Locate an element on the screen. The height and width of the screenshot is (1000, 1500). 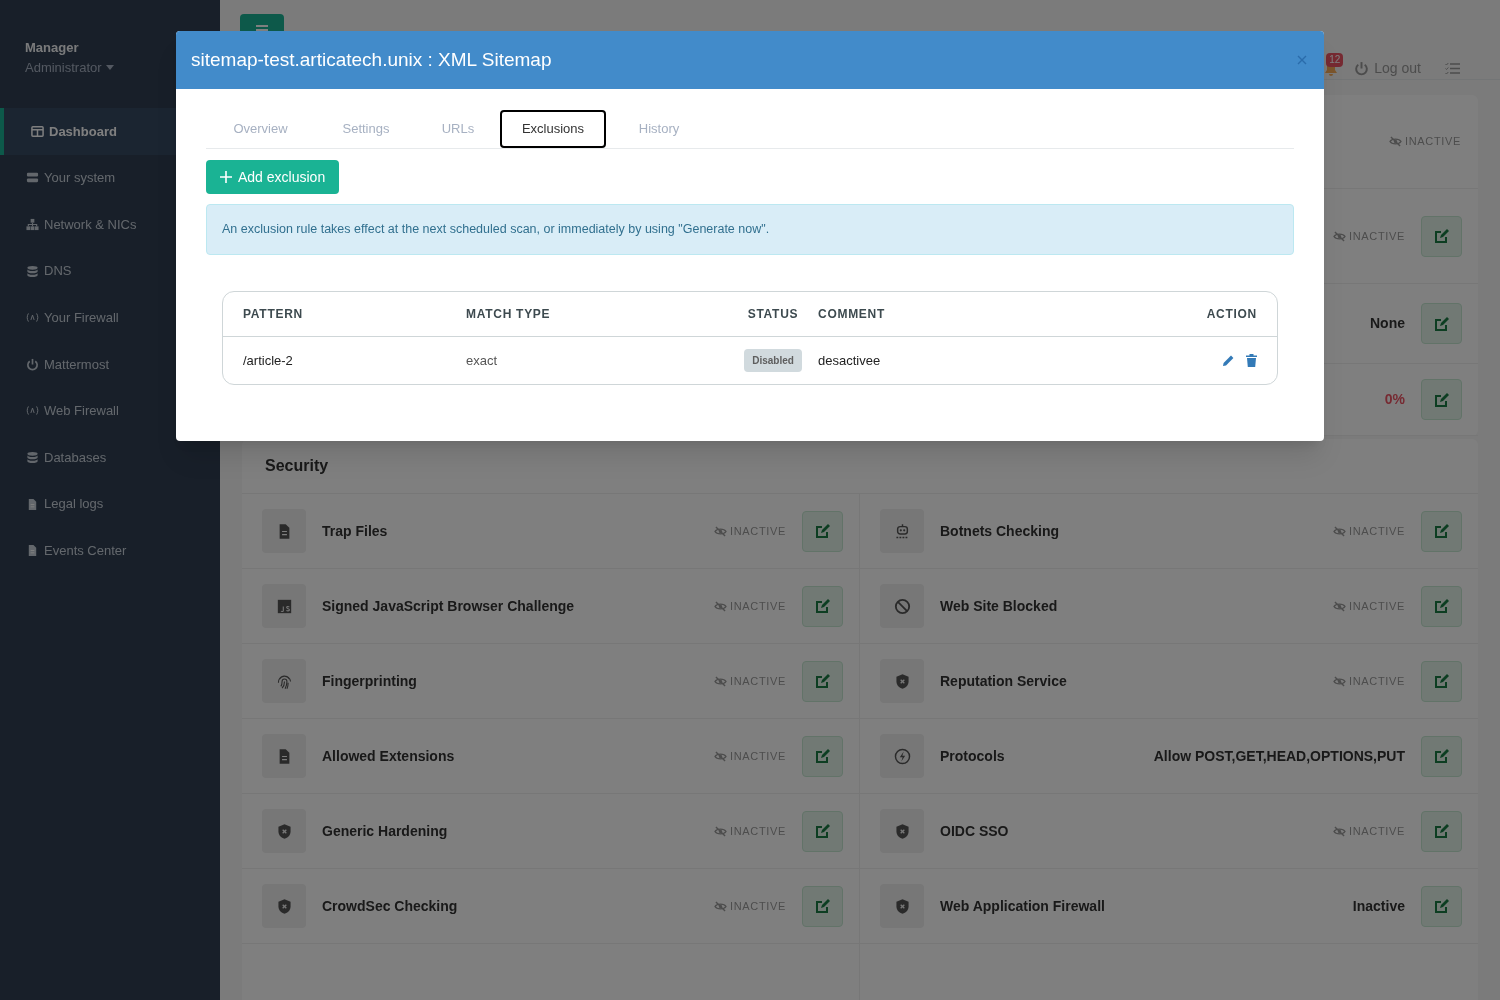
table-icon is located at coordinates (37, 131).